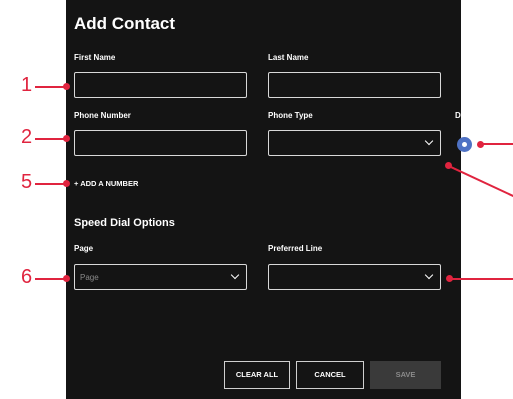 The height and width of the screenshot is (399, 513). What do you see at coordinates (482, 279) in the screenshot?
I see `callout-preferred-line-line` at bounding box center [482, 279].